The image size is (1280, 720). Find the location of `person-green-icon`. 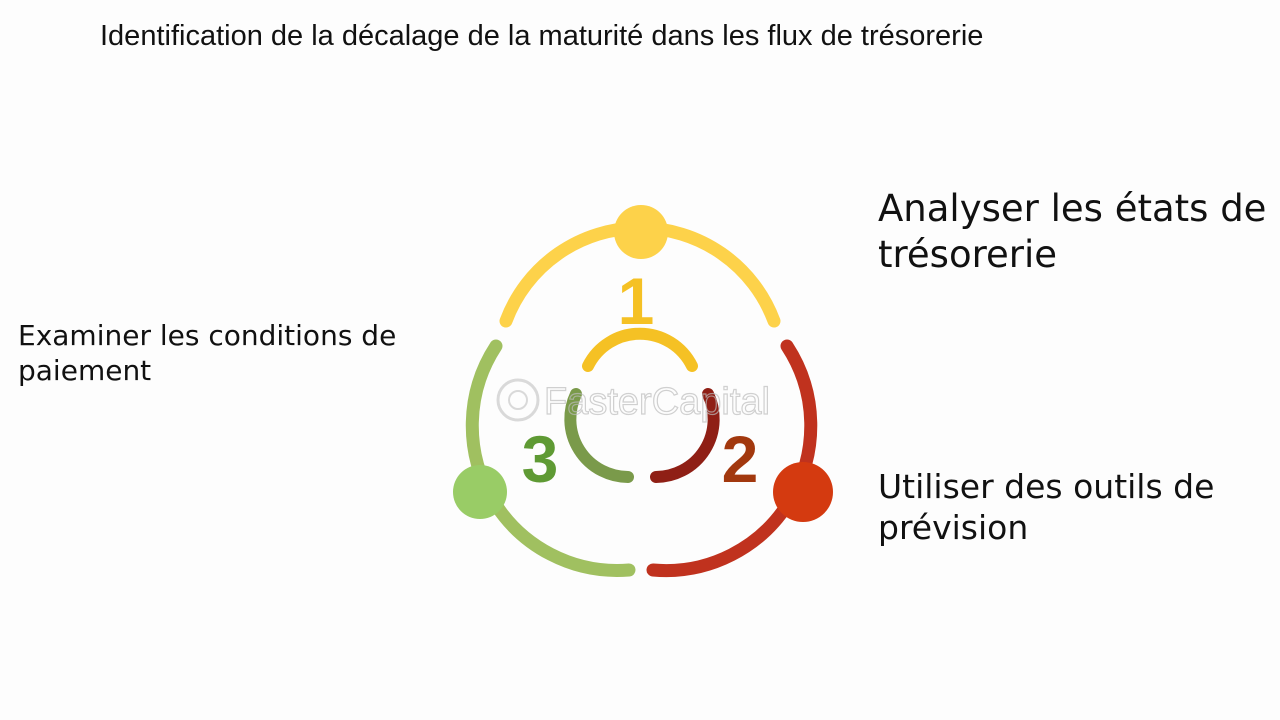

person-green-icon is located at coordinates (480, 492).